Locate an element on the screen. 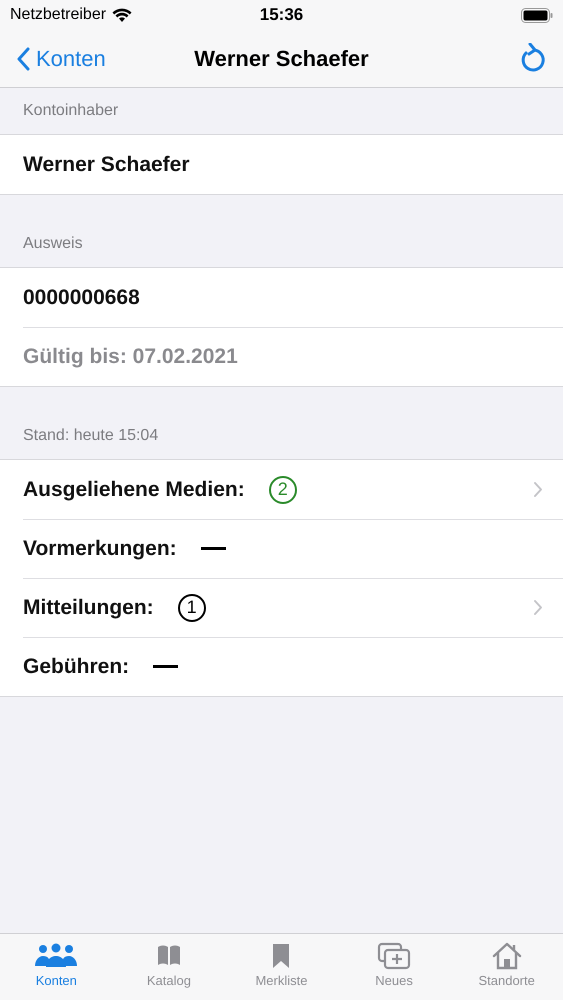  tab: Merkliste is located at coordinates (281, 967).